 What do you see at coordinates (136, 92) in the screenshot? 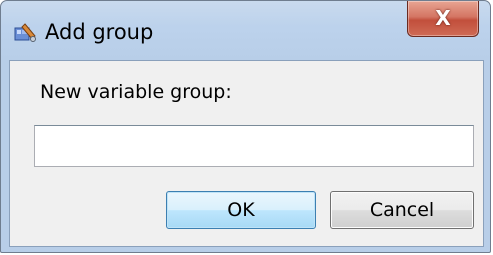
I see `group-name-label: New variable group:` at bounding box center [136, 92].